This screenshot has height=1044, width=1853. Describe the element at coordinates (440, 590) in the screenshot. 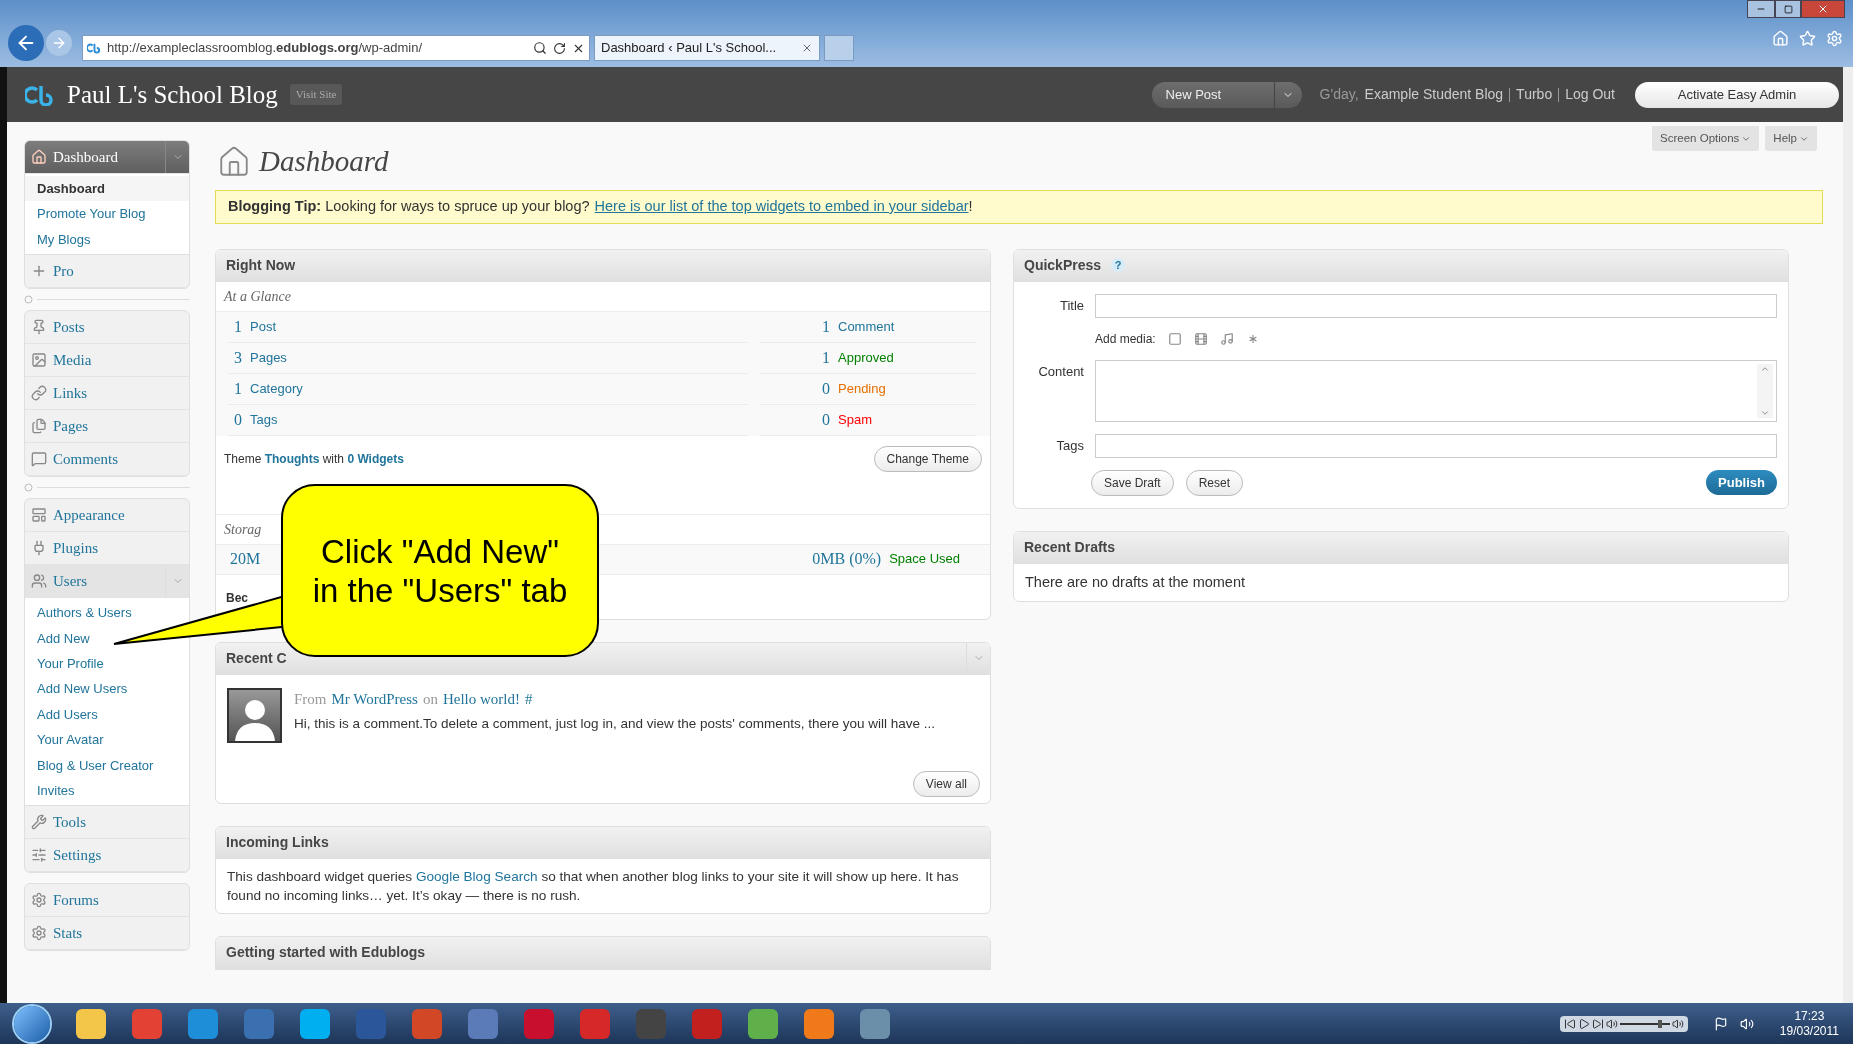

I see `callout-text: in the "Users" tab` at that location.